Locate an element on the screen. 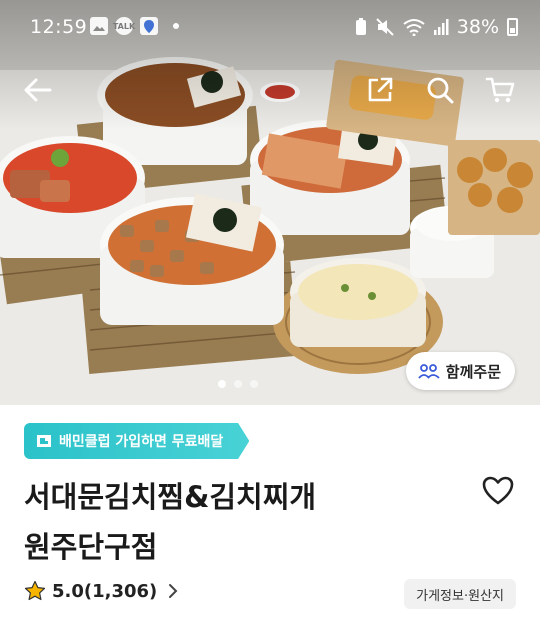  chevron-right-icon is located at coordinates (173, 591).